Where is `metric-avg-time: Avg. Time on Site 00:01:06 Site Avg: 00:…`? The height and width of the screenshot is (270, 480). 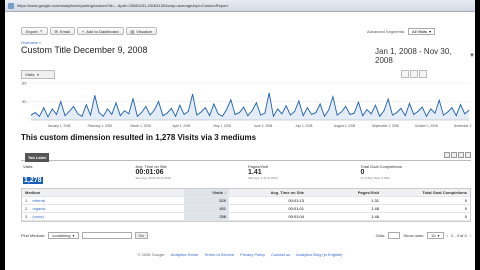
metric-avg-time: Avg. Time on Site 00:01:06 Site Avg: 00:… is located at coordinates (190, 175).